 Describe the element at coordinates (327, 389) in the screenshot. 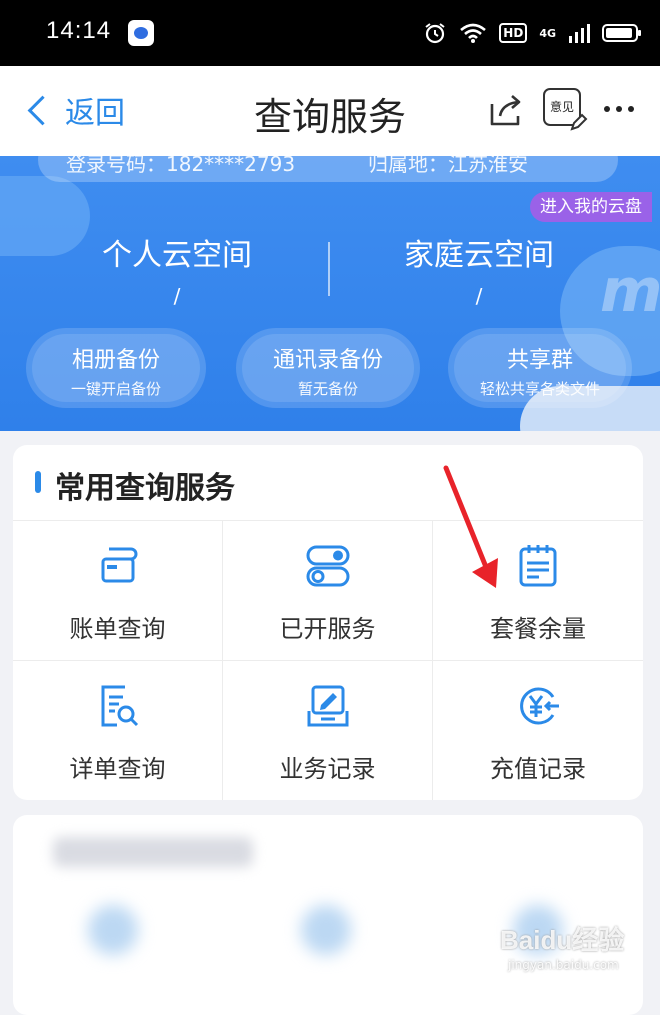

I see `contacts-backup-sub: 暂无备份` at that location.